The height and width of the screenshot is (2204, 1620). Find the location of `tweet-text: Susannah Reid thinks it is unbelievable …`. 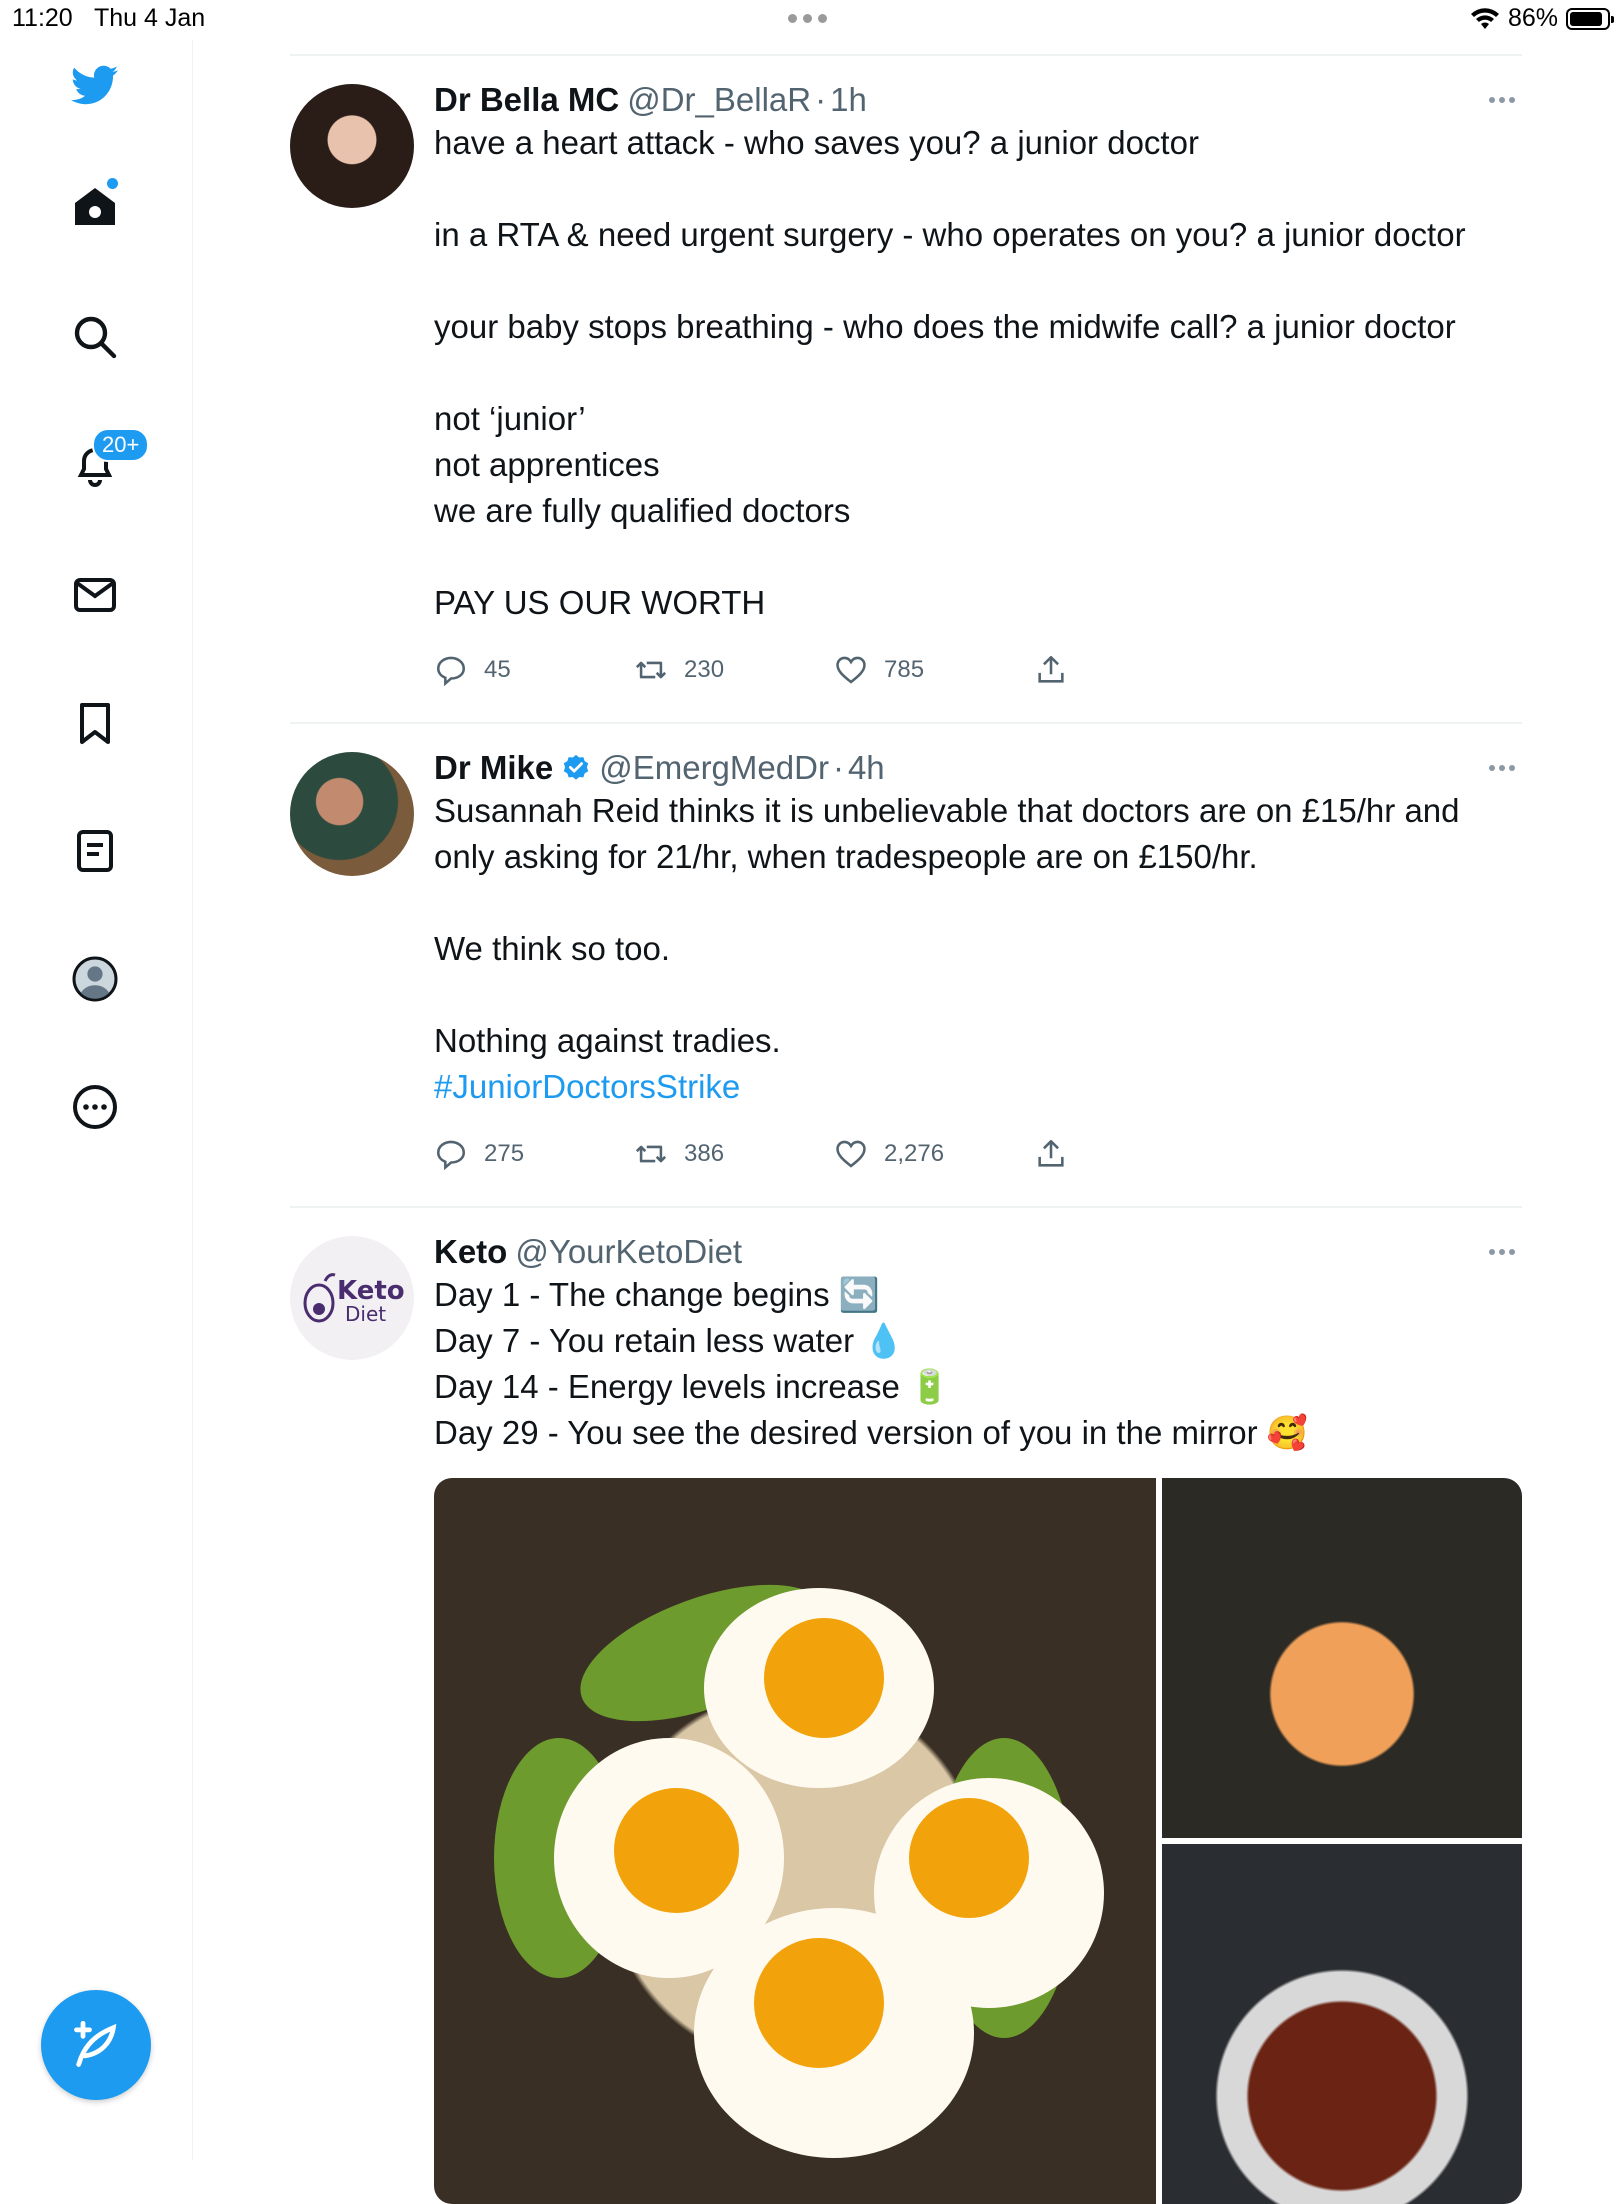

tweet-text: Susannah Reid thinks it is unbelievable … is located at coordinates (978, 949).